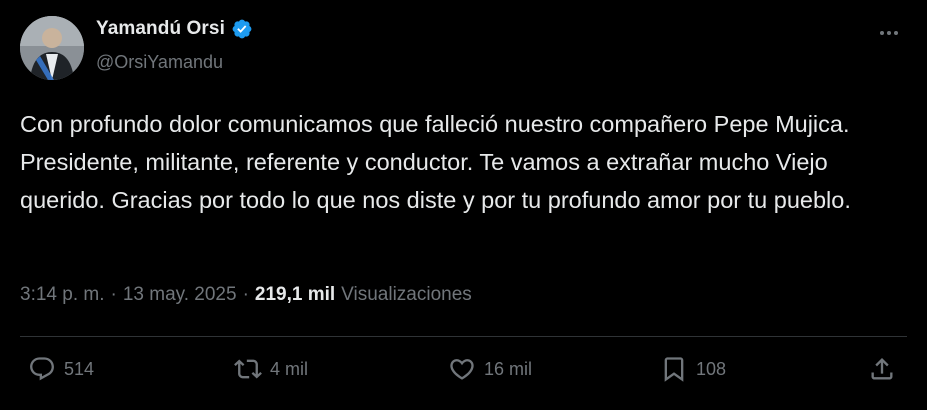  What do you see at coordinates (61, 369) in the screenshot?
I see `reply-button: 514` at bounding box center [61, 369].